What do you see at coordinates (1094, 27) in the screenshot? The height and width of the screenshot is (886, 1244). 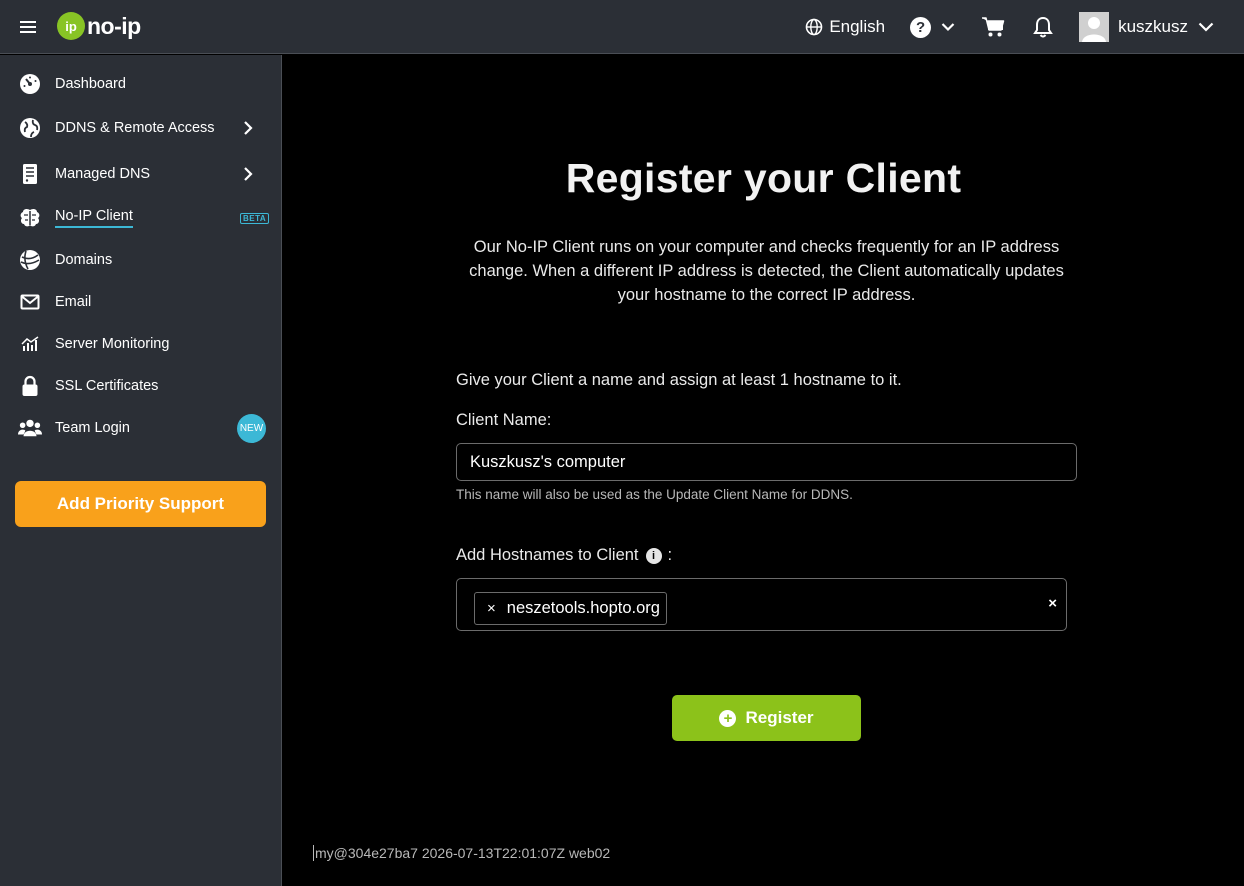 I see `avatar` at bounding box center [1094, 27].